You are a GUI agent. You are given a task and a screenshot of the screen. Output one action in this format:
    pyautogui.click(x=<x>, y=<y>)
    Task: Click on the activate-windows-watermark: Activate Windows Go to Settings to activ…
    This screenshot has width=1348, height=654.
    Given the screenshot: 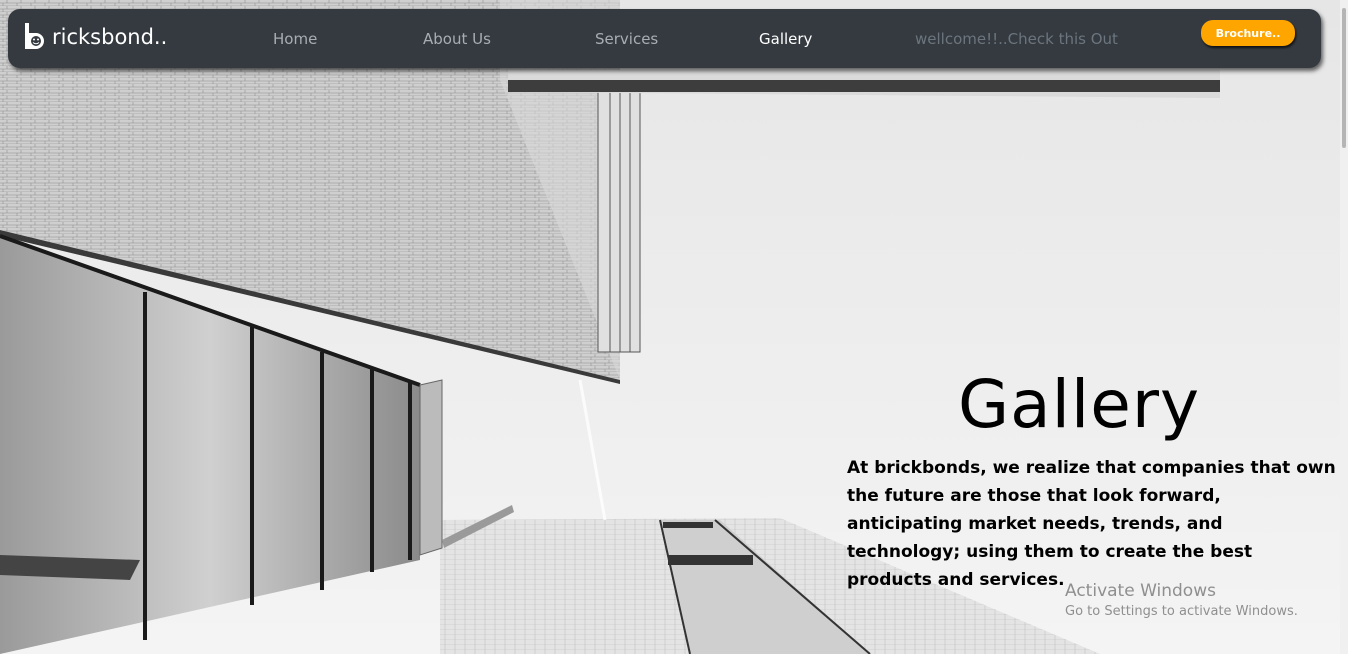 What is the action you would take?
    pyautogui.click(x=1181, y=600)
    